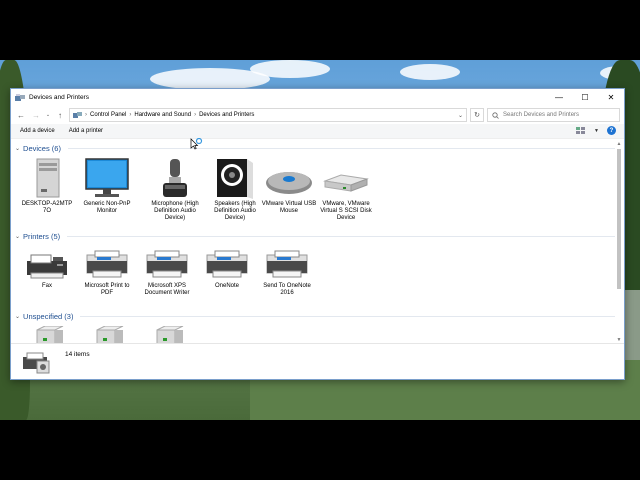 This screenshot has height=480, width=640. What do you see at coordinates (541, 115) in the screenshot?
I see `search-placeholder: Search Devices and Printers` at bounding box center [541, 115].